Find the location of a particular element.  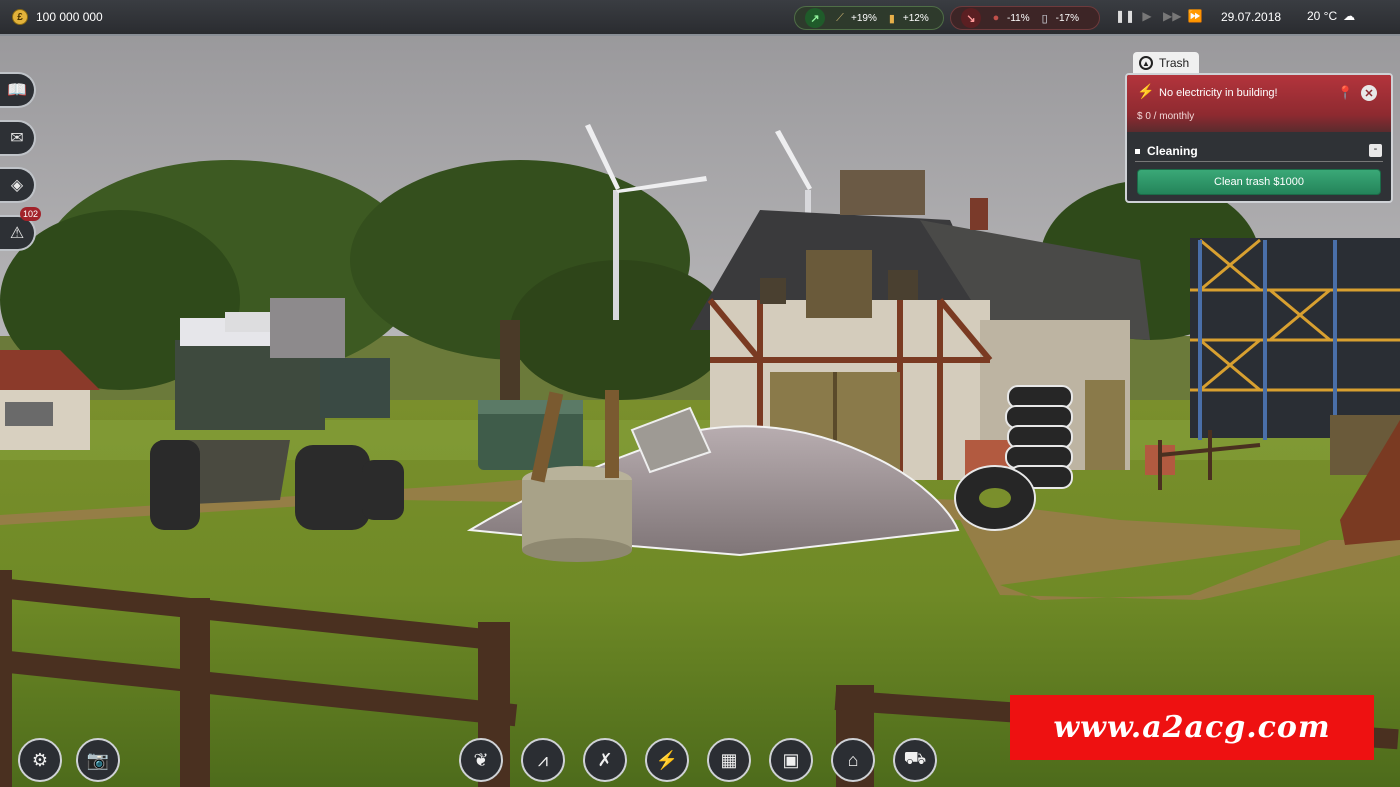

watermark-text: www.a2acg.com is located at coordinates (1192, 727).